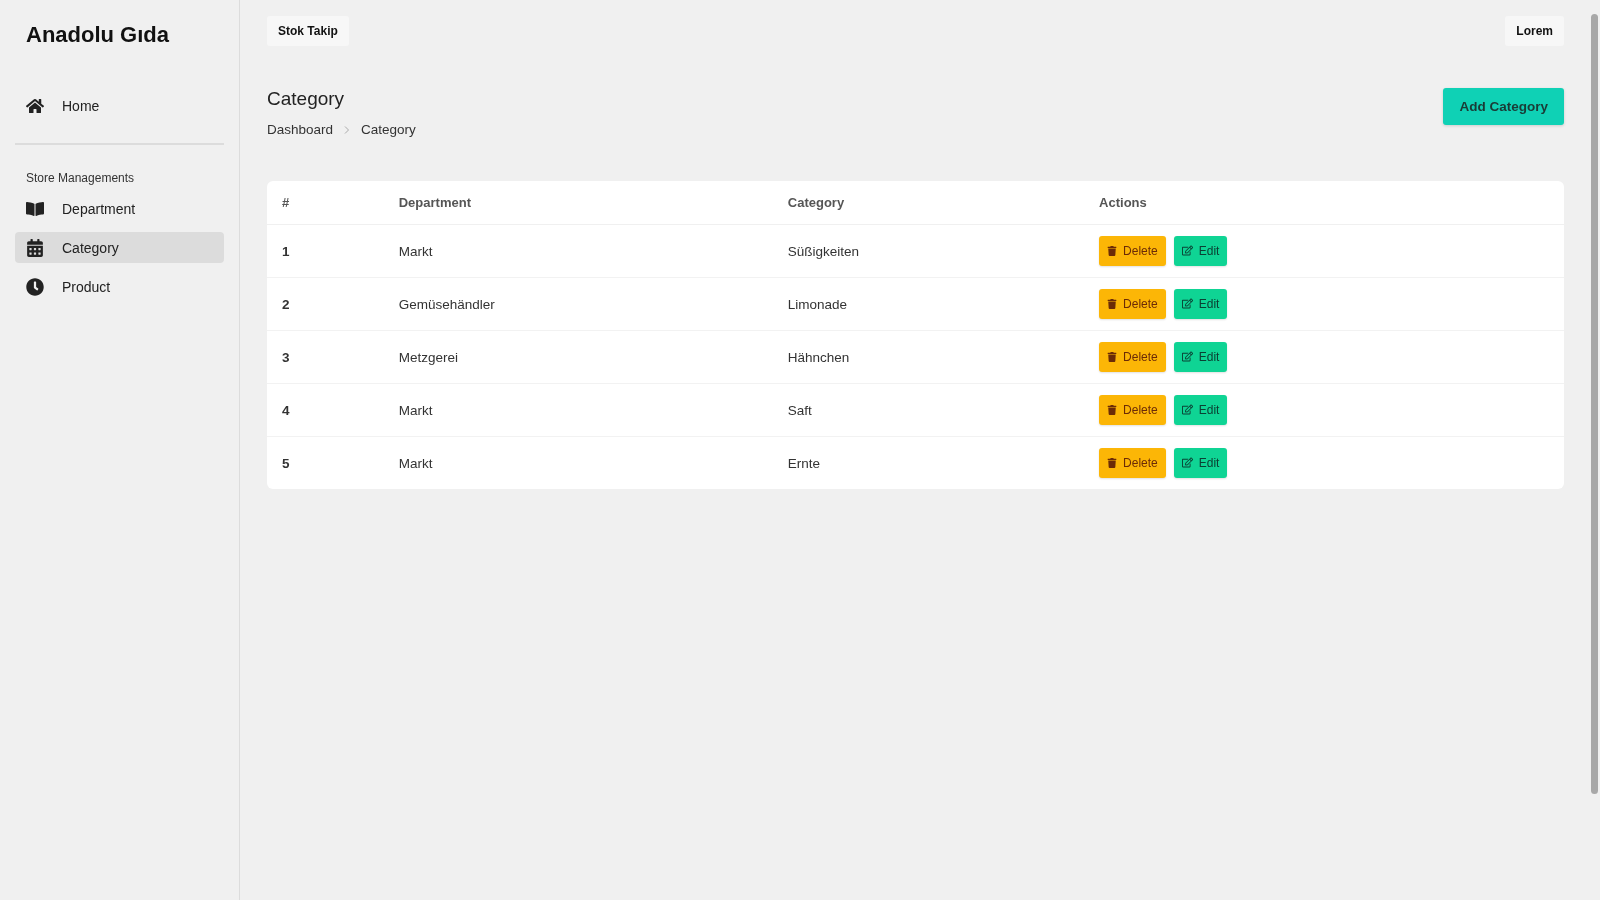 The width and height of the screenshot is (1600, 900). What do you see at coordinates (35, 286) in the screenshot?
I see `clock-icon` at bounding box center [35, 286].